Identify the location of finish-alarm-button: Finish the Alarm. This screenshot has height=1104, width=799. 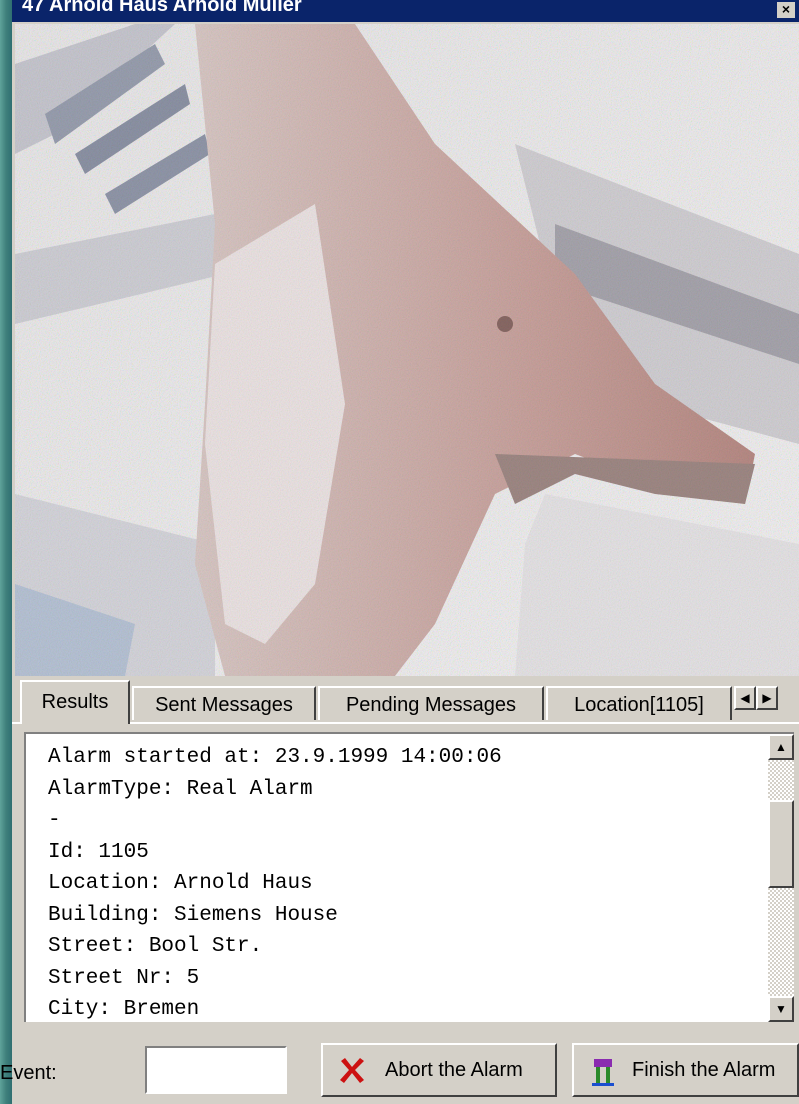
(685, 1070).